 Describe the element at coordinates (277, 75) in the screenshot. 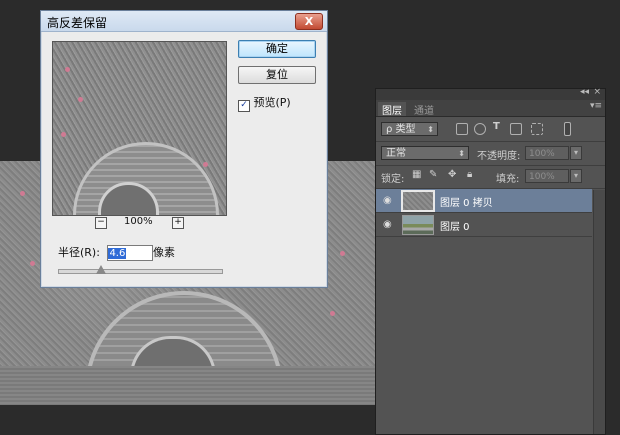

I see `reset-button: 复位` at that location.